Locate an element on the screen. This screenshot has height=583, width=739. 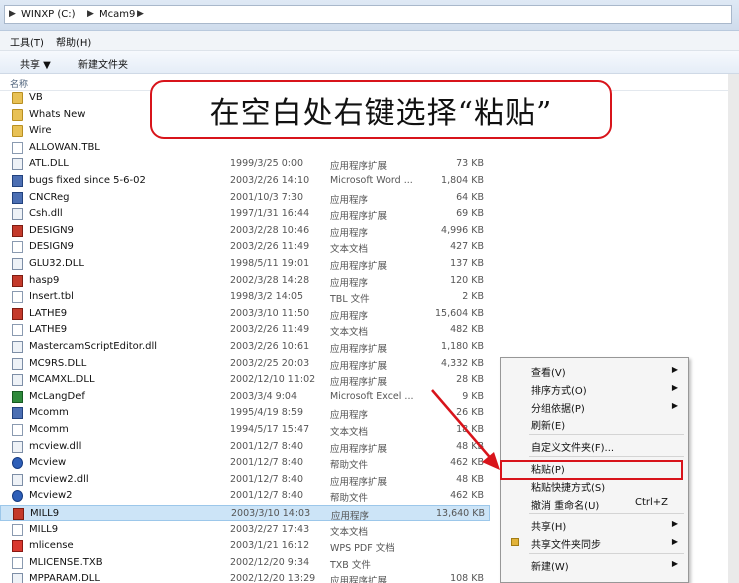
vertical-scrollbar is located at coordinates (733, 328).